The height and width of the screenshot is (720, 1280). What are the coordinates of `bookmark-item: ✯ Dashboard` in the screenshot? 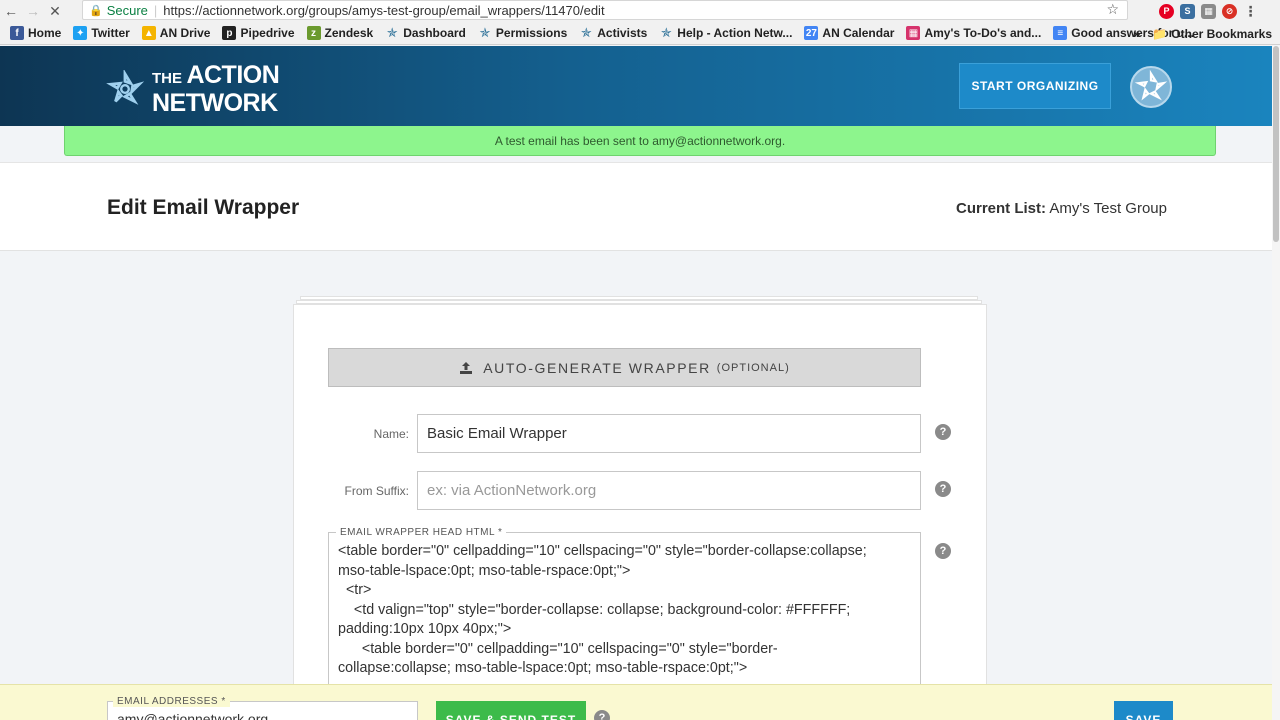 It's located at (425, 32).